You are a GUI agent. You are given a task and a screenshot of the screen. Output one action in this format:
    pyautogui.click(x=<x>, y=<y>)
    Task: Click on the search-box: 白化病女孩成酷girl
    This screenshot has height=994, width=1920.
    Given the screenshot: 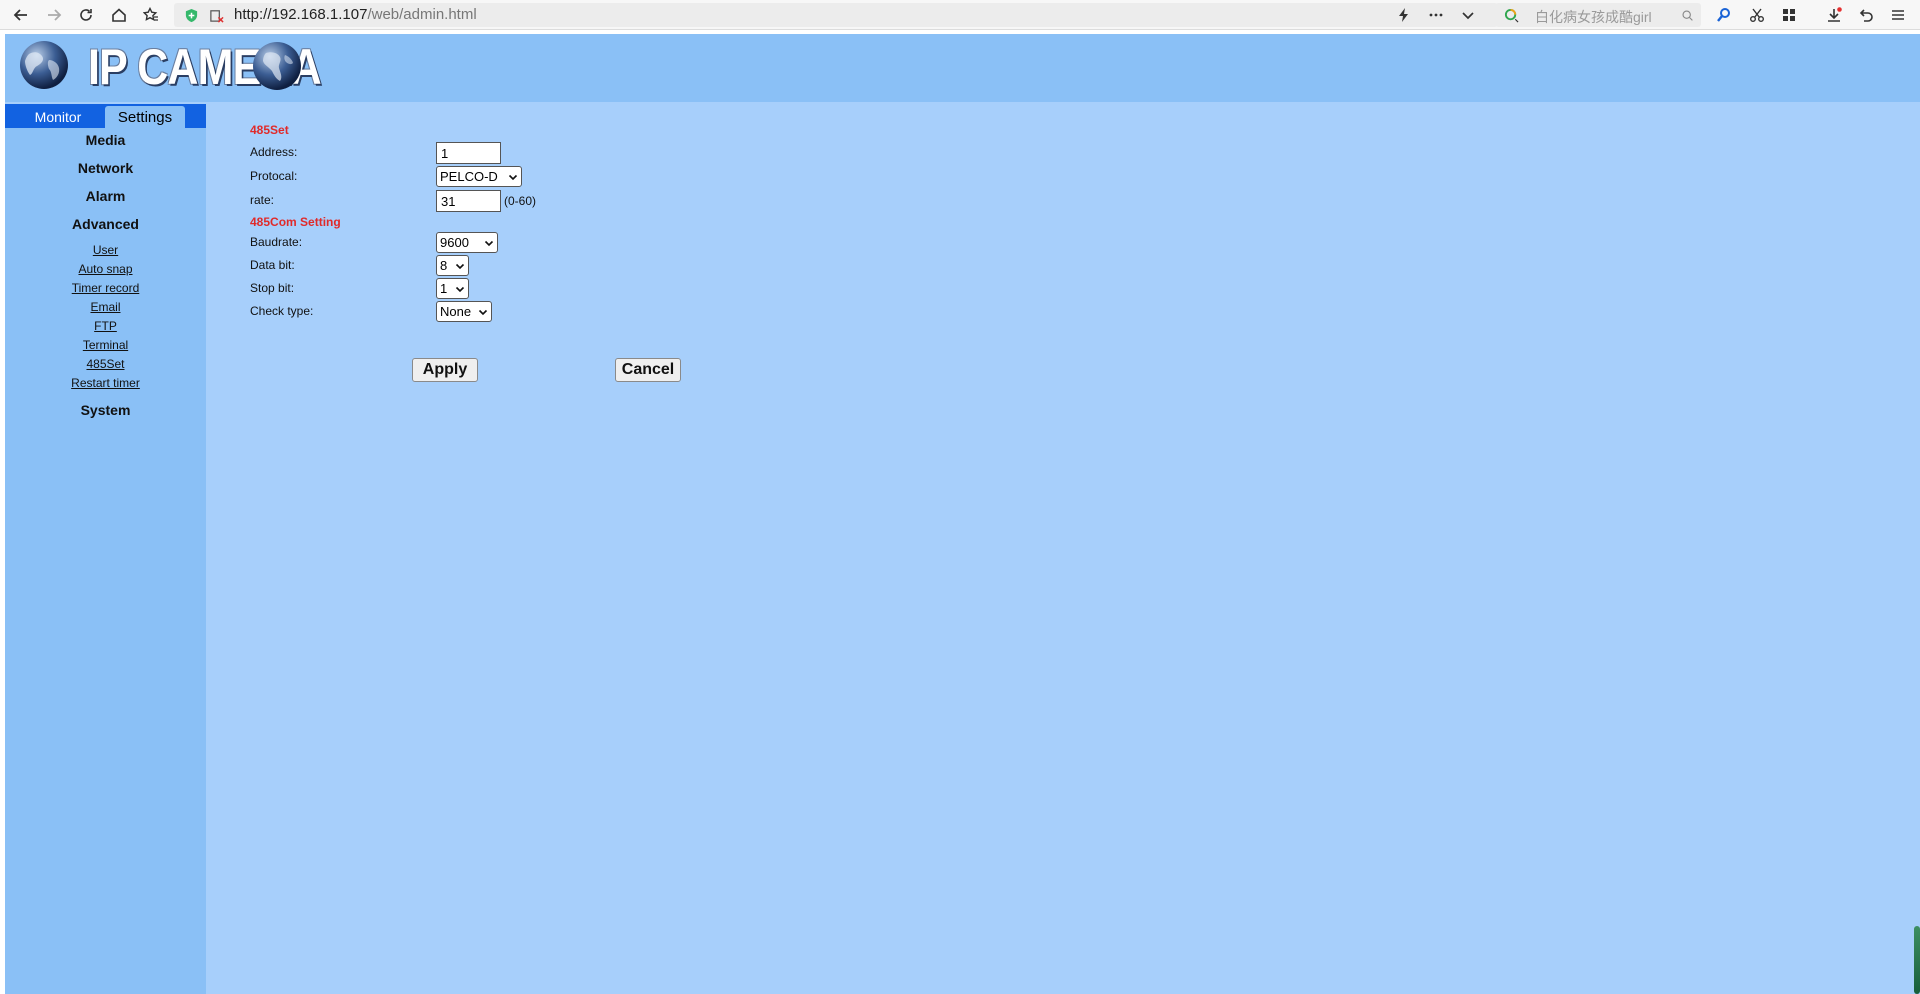 What is the action you would take?
    pyautogui.click(x=1598, y=15)
    